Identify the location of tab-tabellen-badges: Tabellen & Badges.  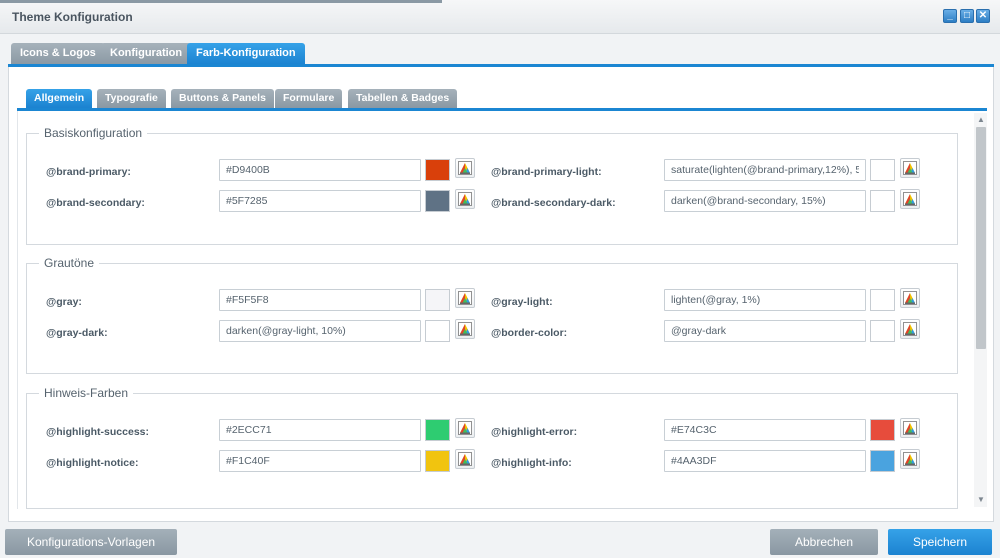
(403, 98).